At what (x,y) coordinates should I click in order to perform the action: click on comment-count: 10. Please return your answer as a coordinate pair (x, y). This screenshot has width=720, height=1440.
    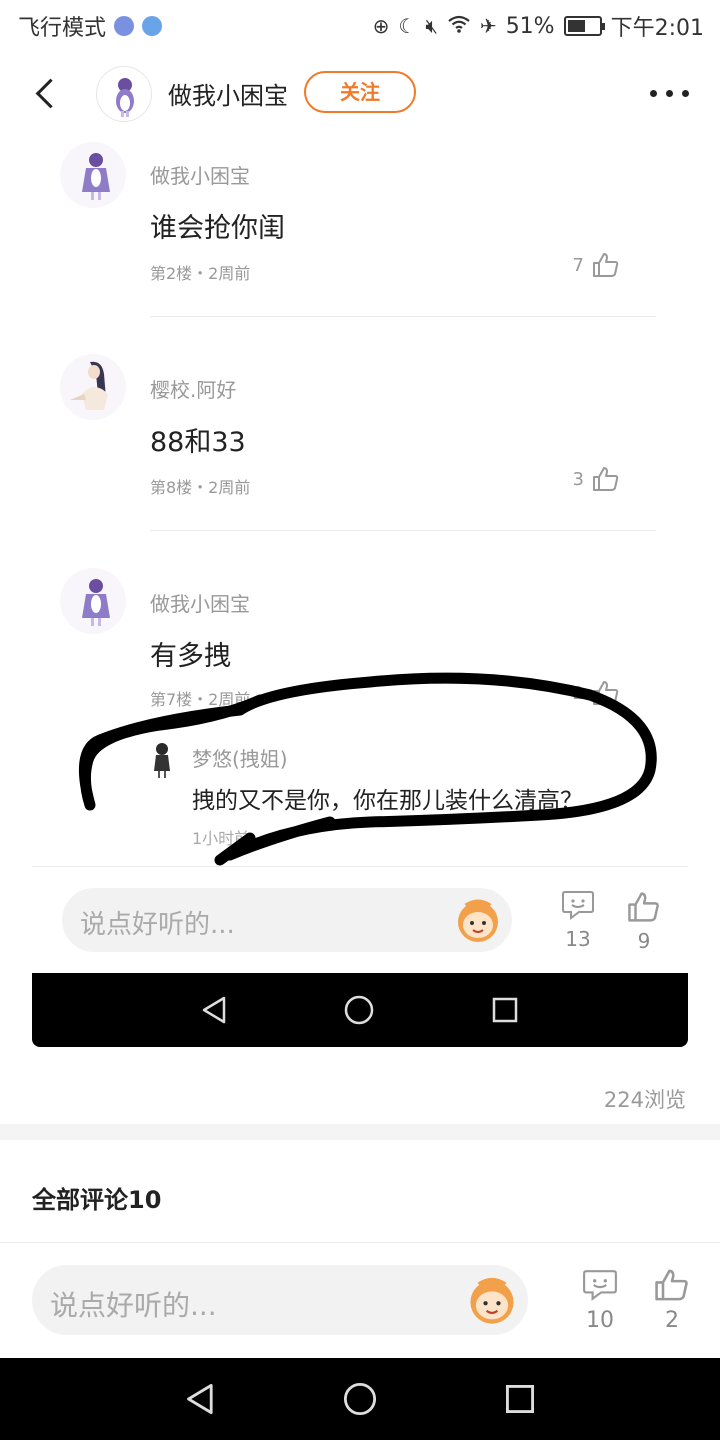
    Looking at the image, I should click on (600, 1320).